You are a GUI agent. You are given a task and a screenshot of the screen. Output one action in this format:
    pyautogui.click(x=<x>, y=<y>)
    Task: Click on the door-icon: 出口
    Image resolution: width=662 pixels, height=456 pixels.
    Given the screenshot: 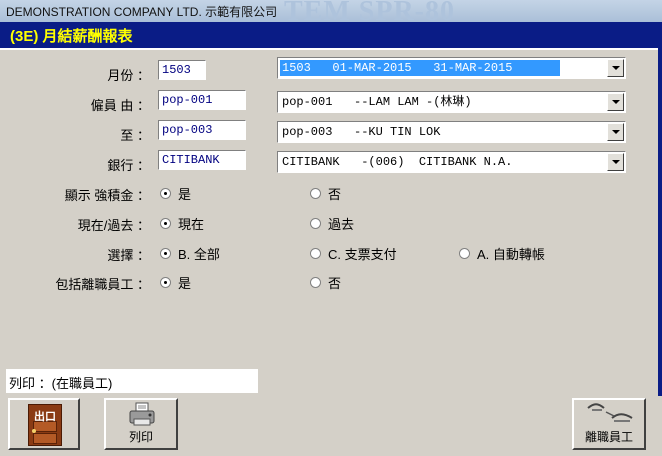 What is the action you would take?
    pyautogui.click(x=45, y=425)
    